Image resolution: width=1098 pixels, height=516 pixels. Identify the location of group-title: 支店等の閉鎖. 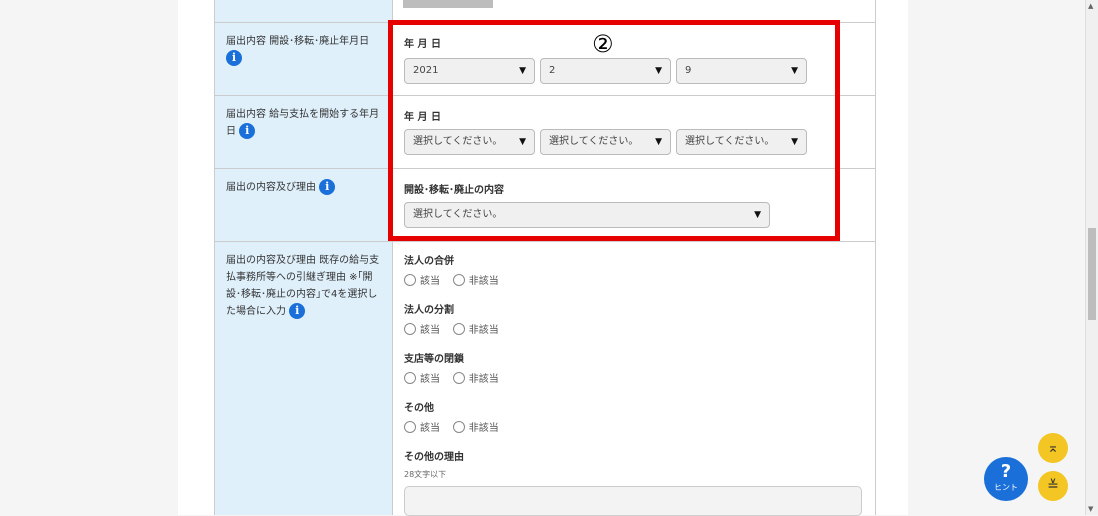
(434, 359).